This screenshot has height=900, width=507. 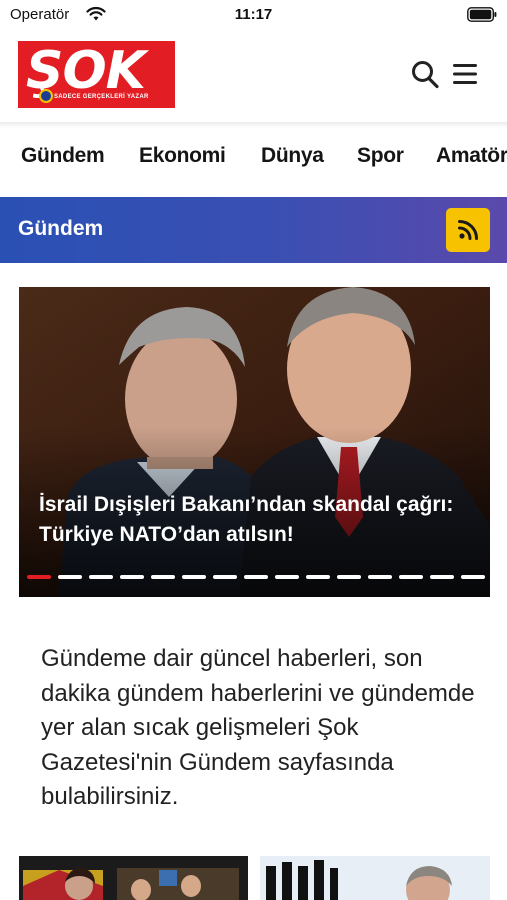 I want to click on nav-item-gundem: Gündem, so click(x=63, y=156).